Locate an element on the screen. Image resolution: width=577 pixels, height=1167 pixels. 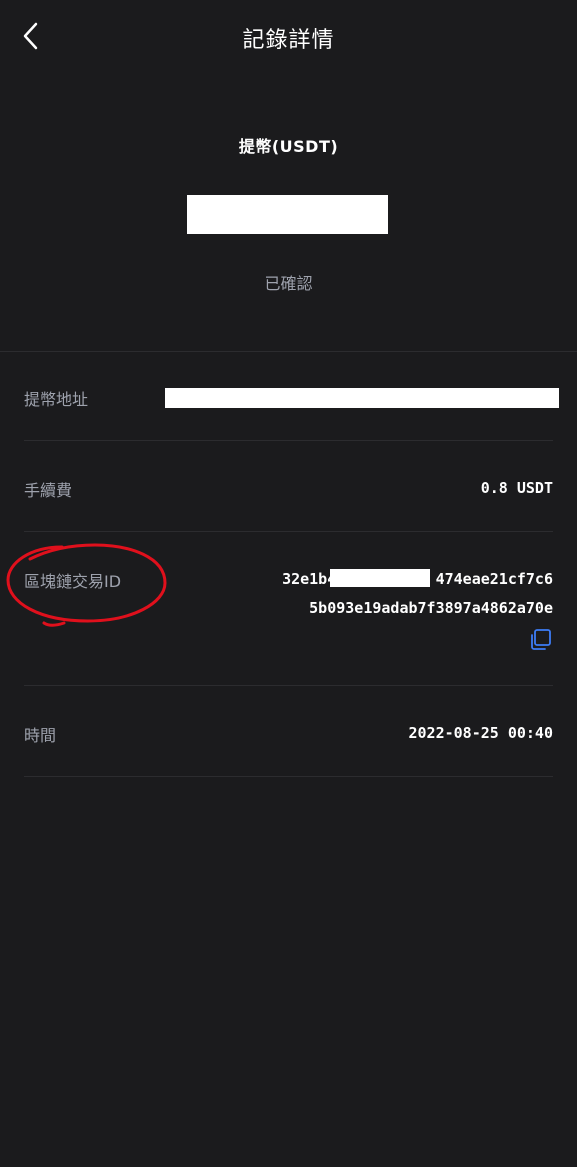
transaction-type: 提幣(USDT) is located at coordinates (288, 146).